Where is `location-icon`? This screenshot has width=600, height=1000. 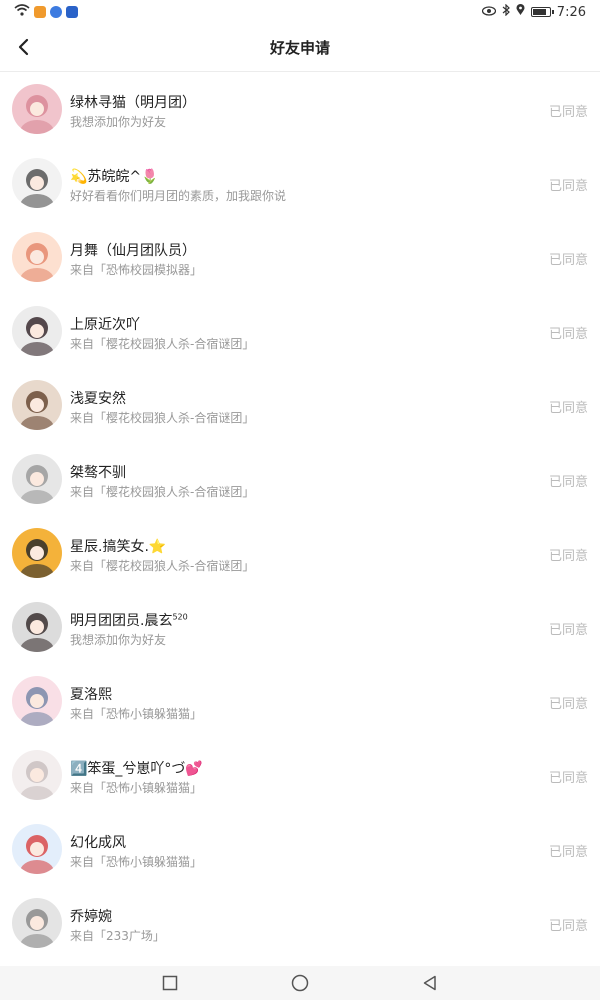
location-icon is located at coordinates (520, 12).